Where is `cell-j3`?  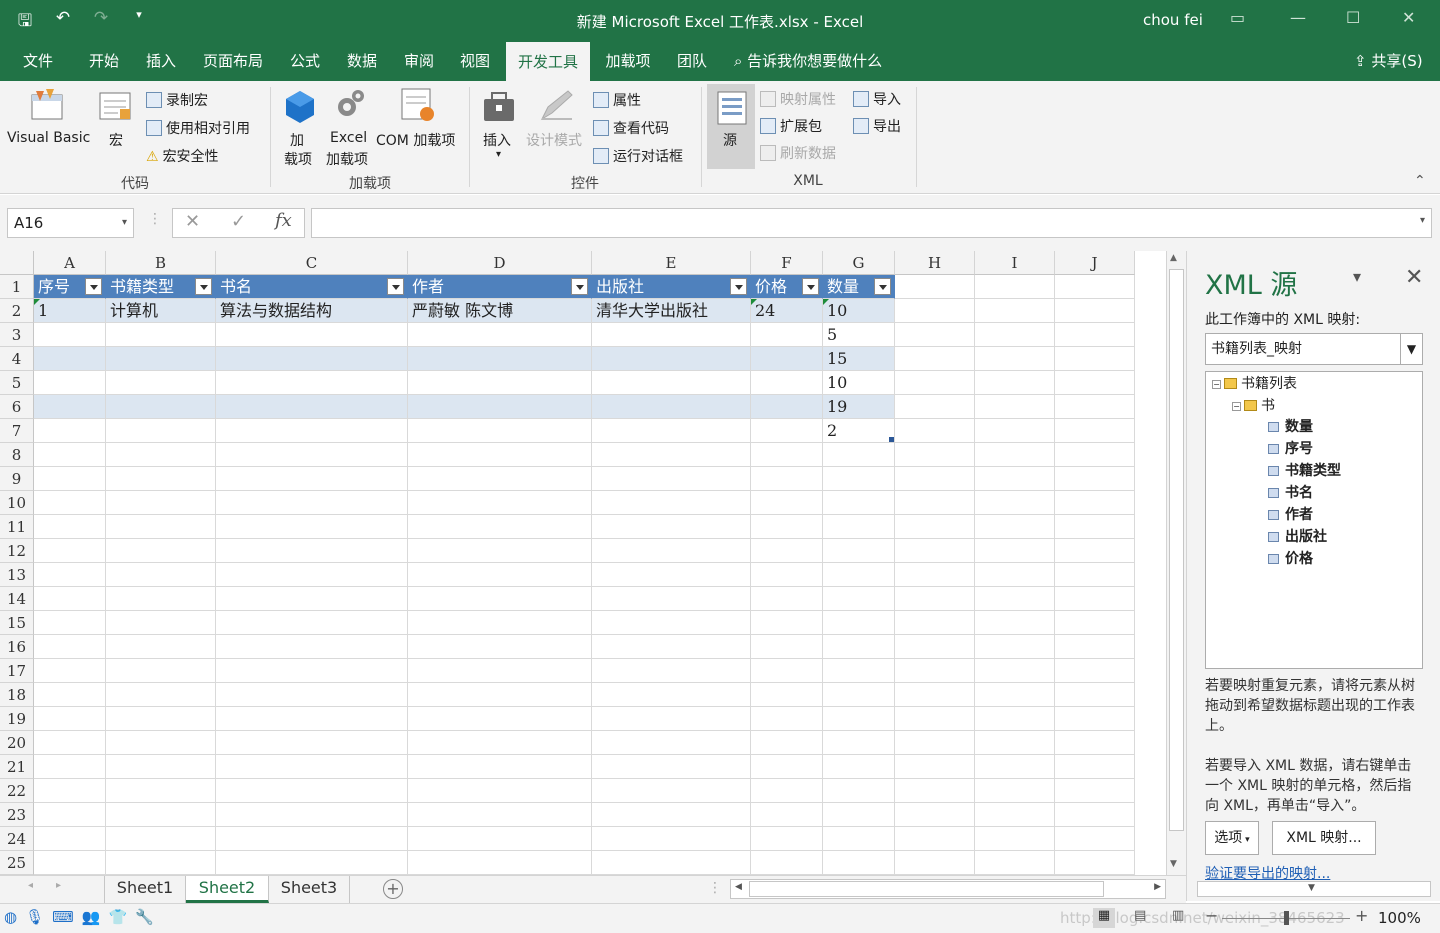 cell-j3 is located at coordinates (1095, 335).